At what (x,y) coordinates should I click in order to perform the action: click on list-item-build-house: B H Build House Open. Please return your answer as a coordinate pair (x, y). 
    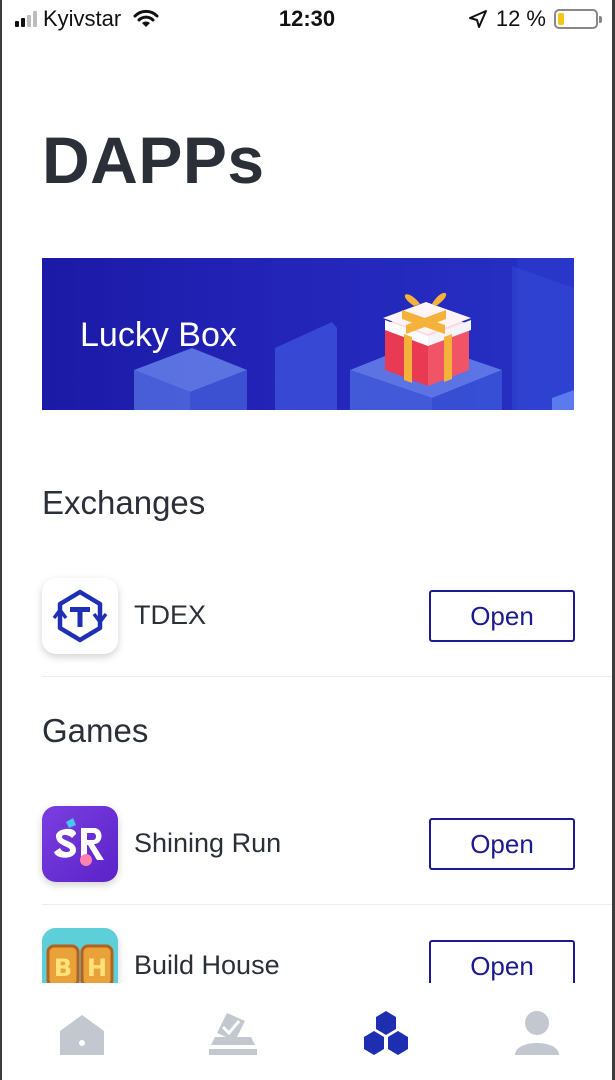
    Looking at the image, I should click on (327, 955).